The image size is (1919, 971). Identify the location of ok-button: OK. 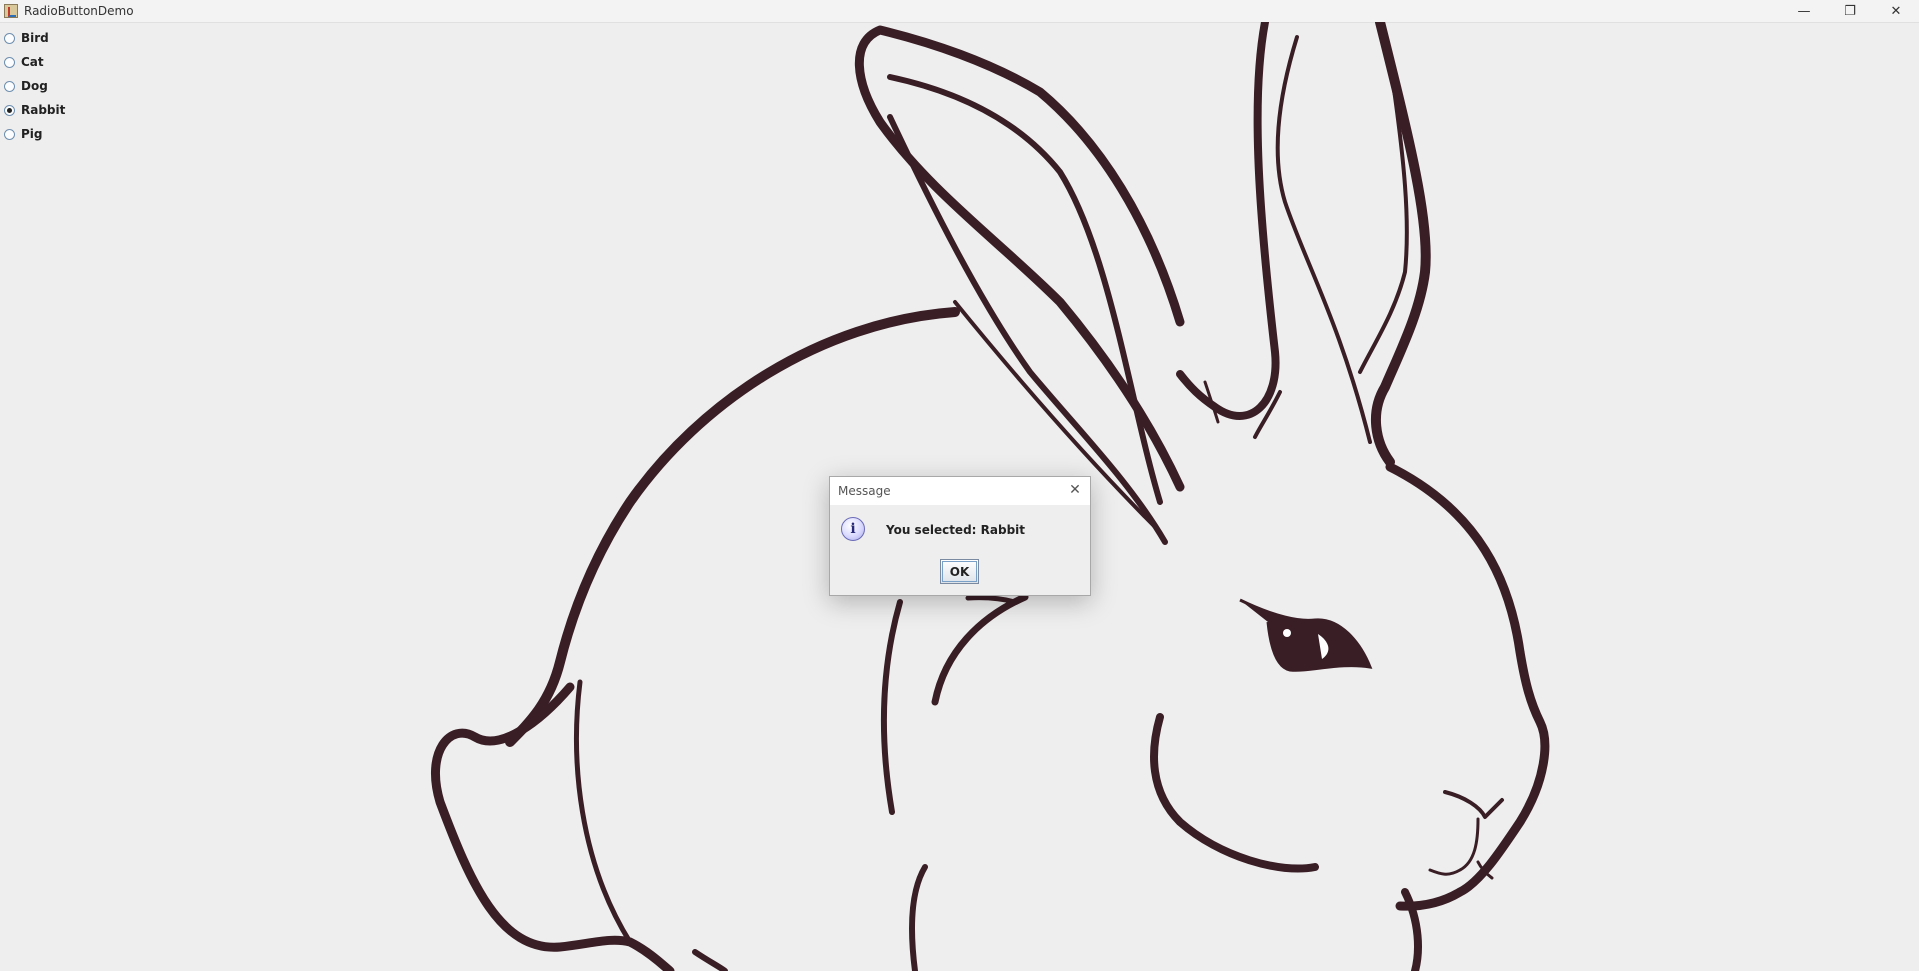
(959, 571).